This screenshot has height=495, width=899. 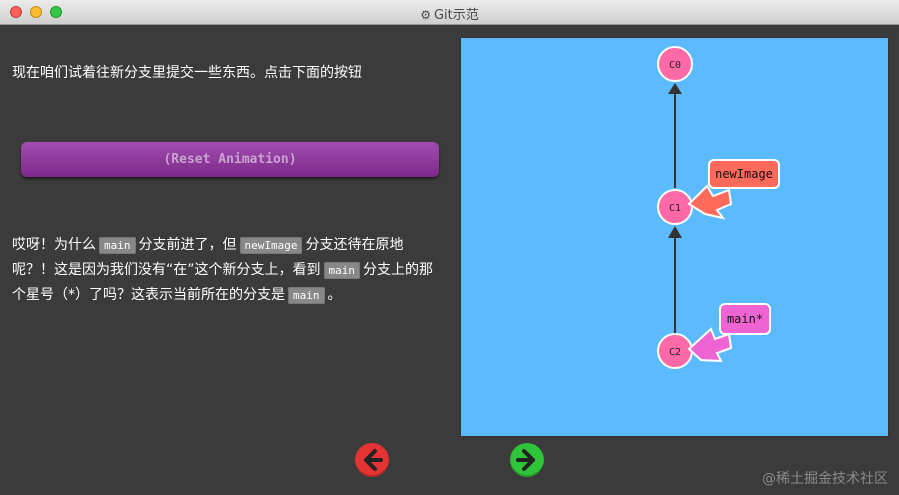 I want to click on window-titlebar: ⚙ Git示范, so click(x=449, y=12).